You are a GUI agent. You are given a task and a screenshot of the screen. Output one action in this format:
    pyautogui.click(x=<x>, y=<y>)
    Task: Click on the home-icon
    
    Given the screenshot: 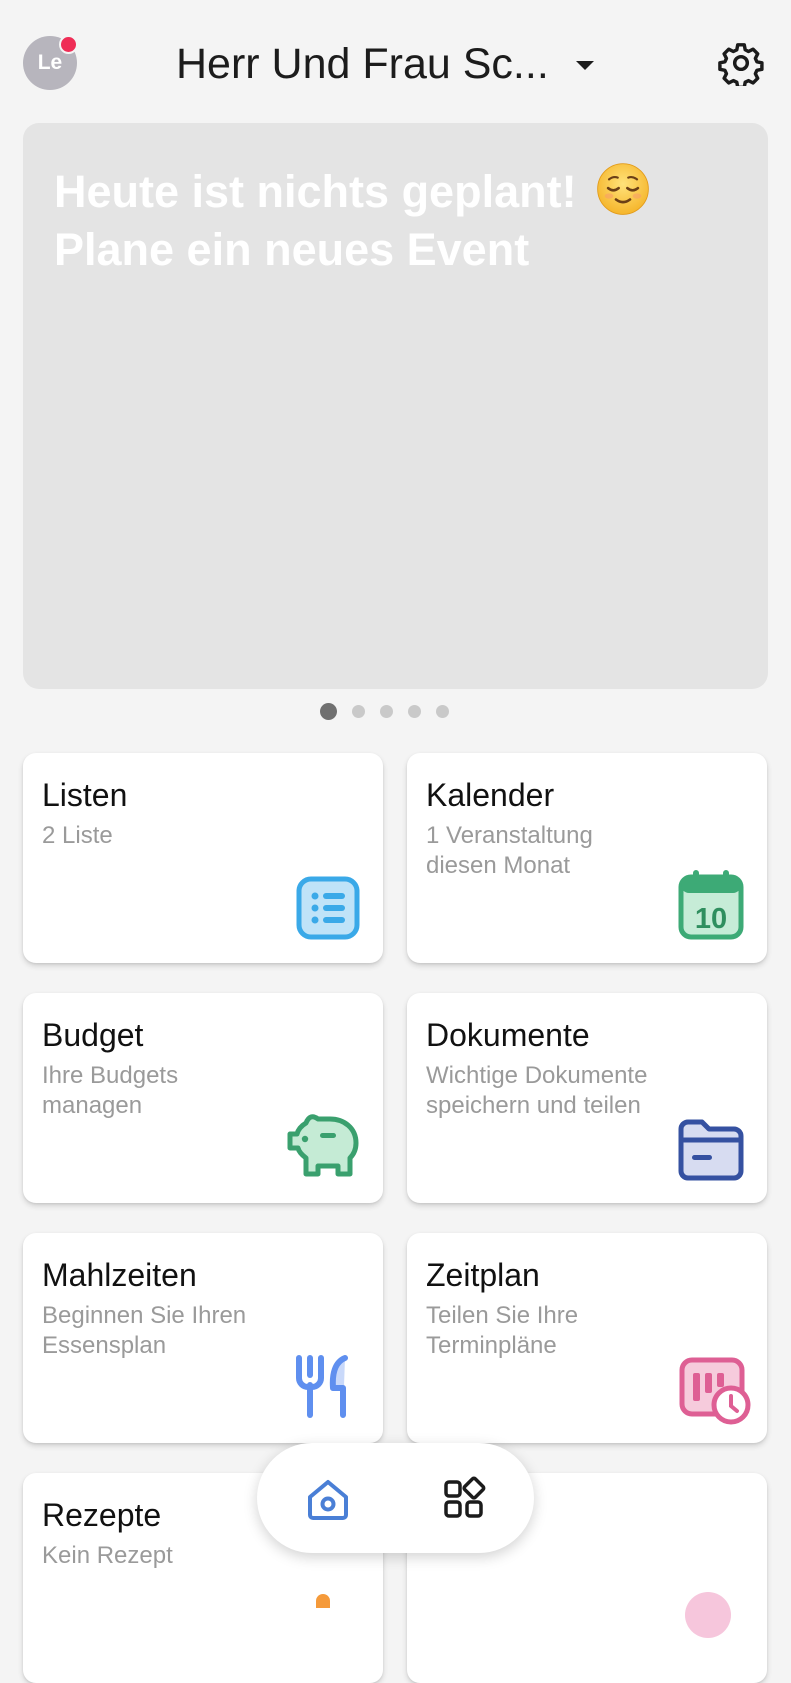 What is the action you would take?
    pyautogui.click(x=328, y=1499)
    